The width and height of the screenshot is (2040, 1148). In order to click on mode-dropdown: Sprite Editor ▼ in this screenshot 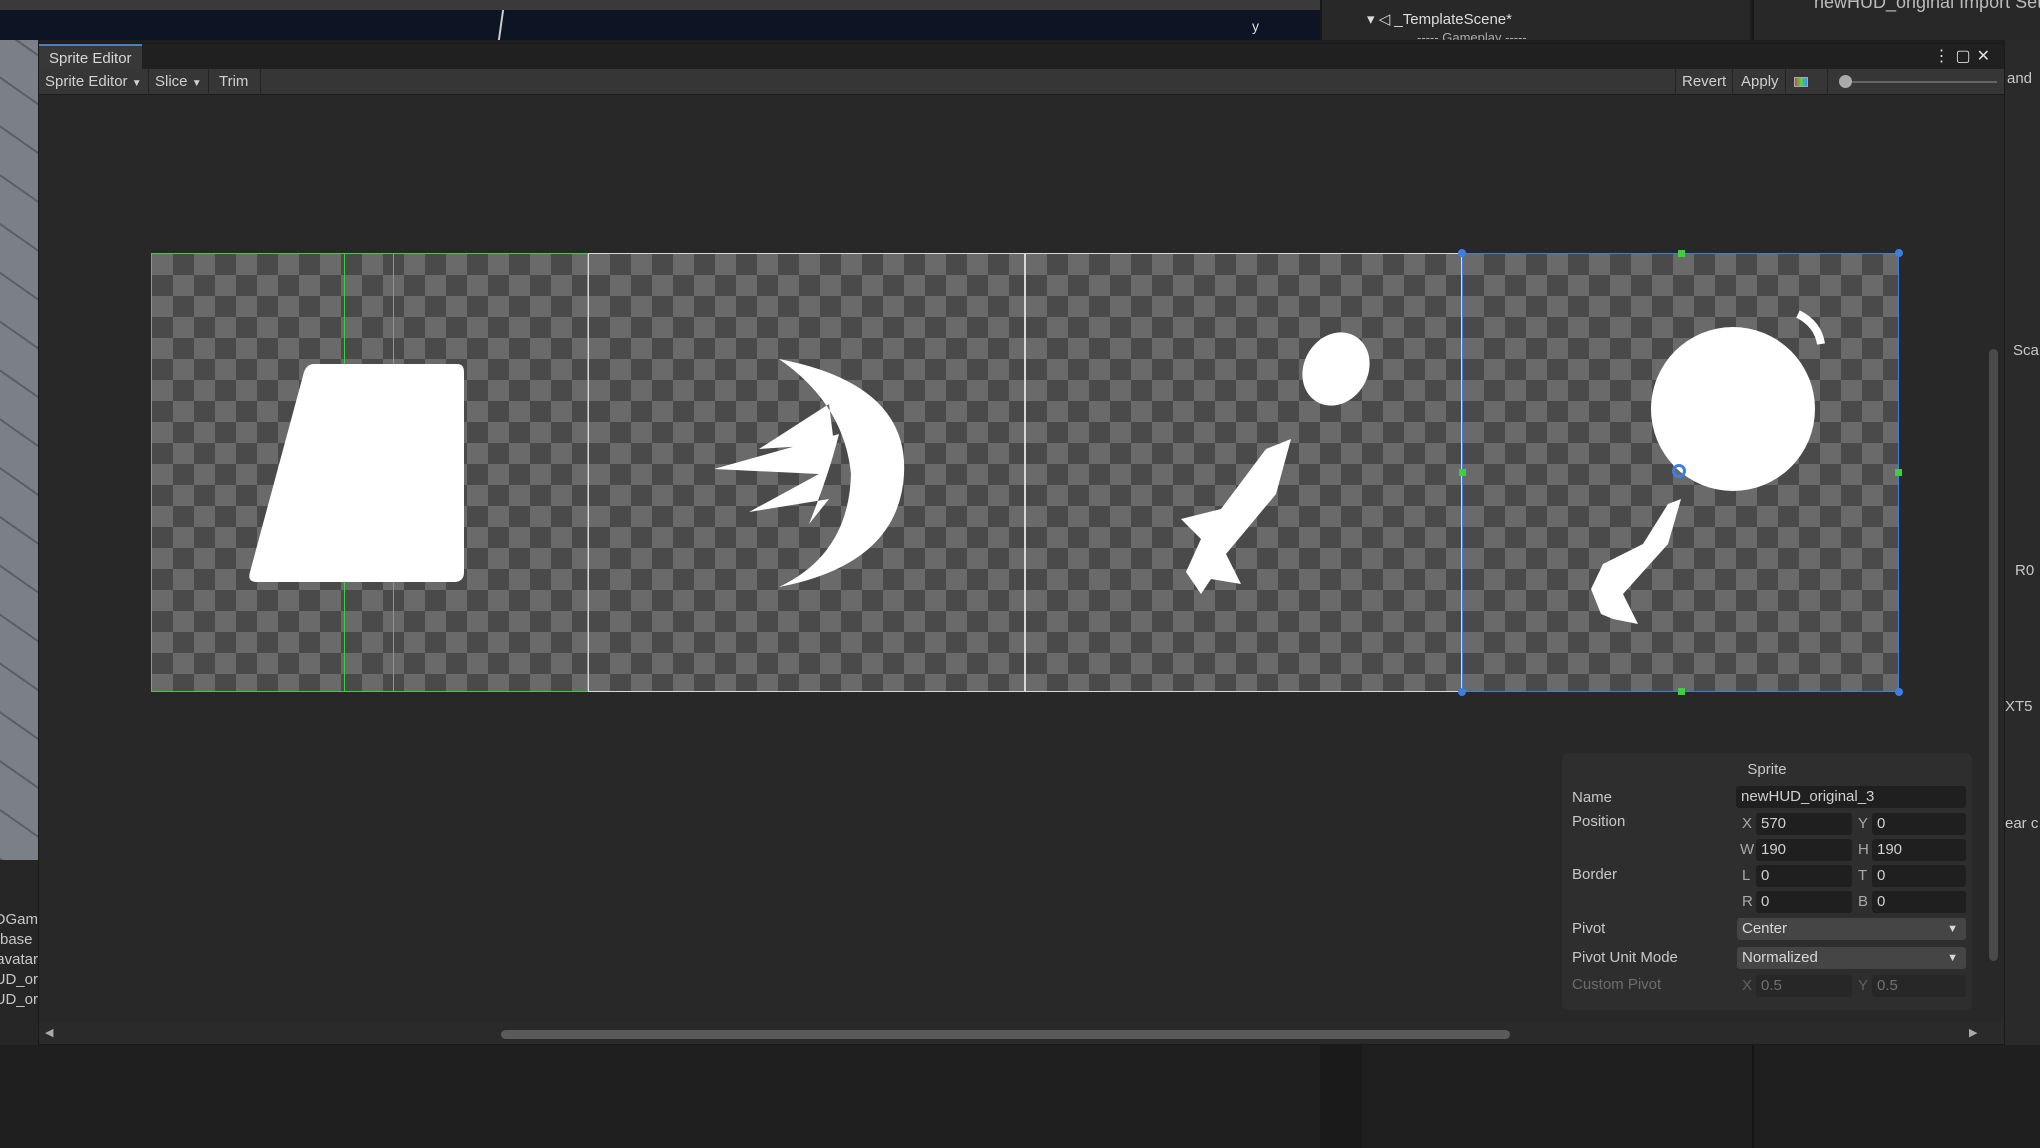, I will do `click(94, 82)`.